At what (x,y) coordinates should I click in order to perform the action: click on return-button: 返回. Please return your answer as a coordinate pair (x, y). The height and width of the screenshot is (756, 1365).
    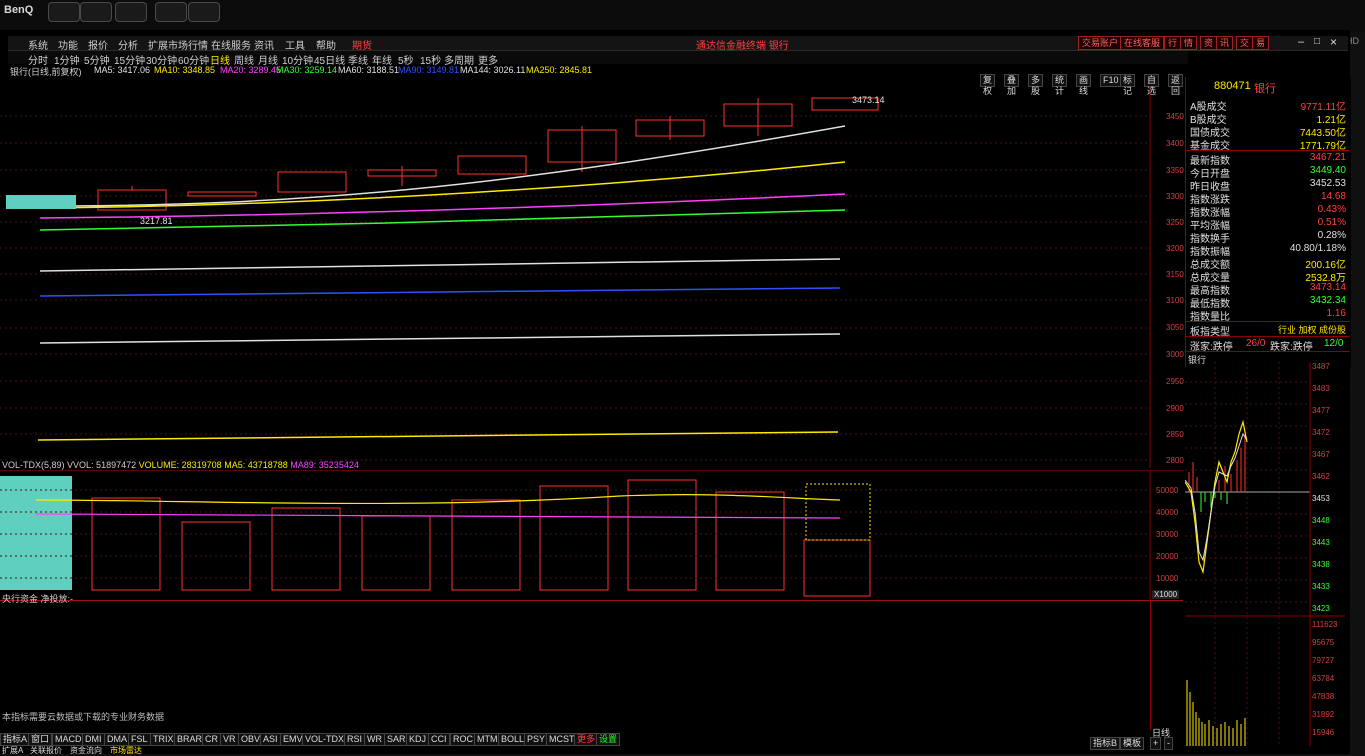
    Looking at the image, I should click on (1176, 85).